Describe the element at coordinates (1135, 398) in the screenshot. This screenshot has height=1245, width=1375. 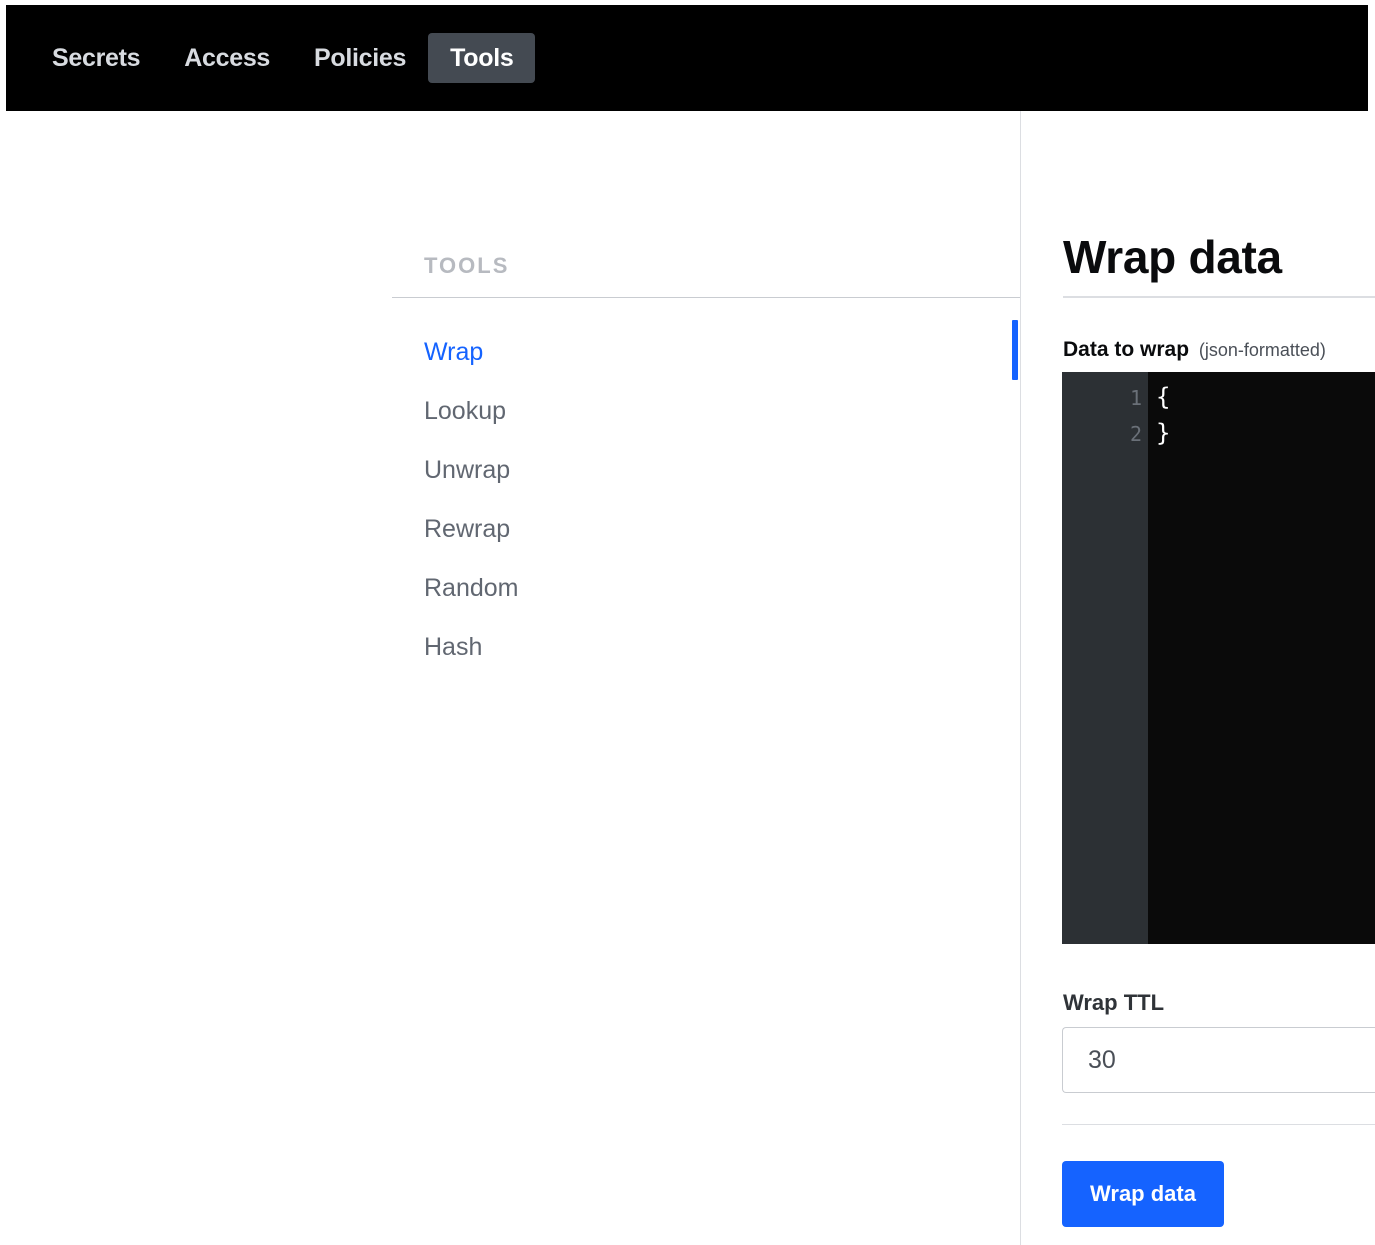
I see `line-number: 1` at that location.